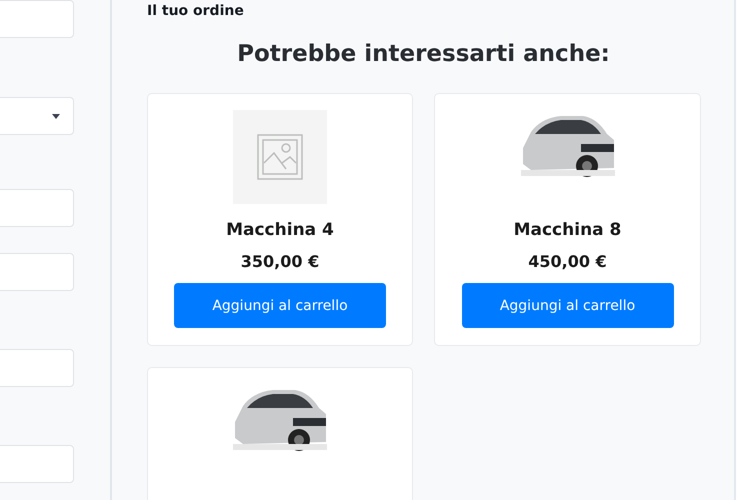 The image size is (750, 500). What do you see at coordinates (37, 116) in the screenshot?
I see `dropdown-field` at bounding box center [37, 116].